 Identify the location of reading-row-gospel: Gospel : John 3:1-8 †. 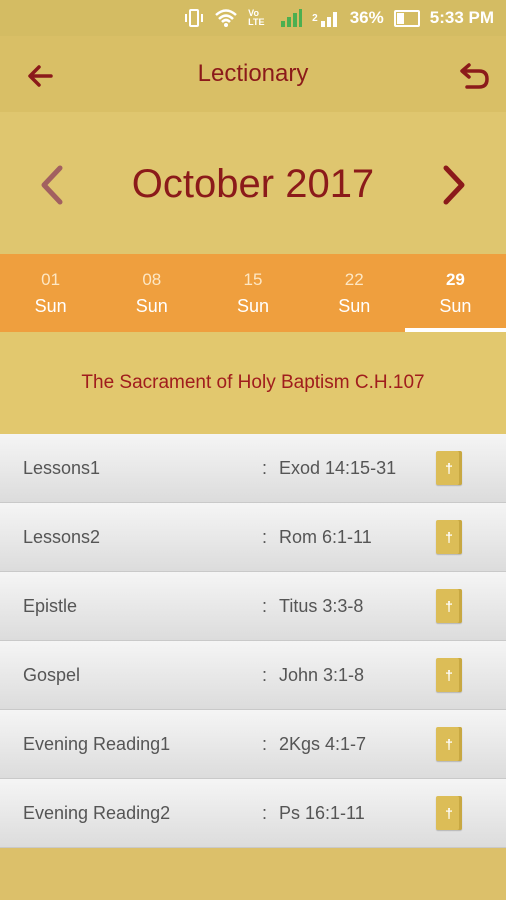
(253, 675).